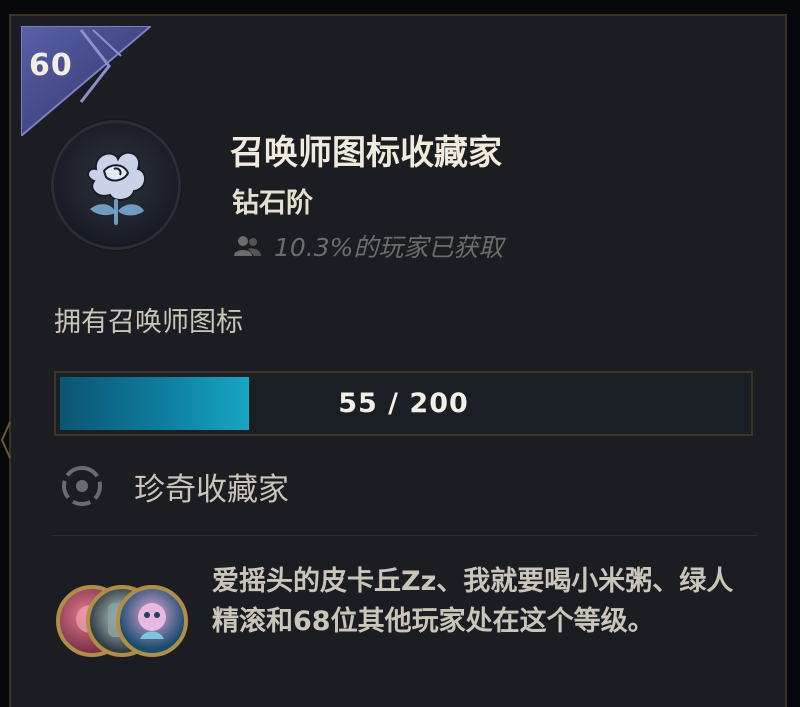 Image resolution: width=800 pixels, height=707 pixels. What do you see at coordinates (389, 247) in the screenshot?
I see `rarity-text: 10.3%的玩家已获取` at bounding box center [389, 247].